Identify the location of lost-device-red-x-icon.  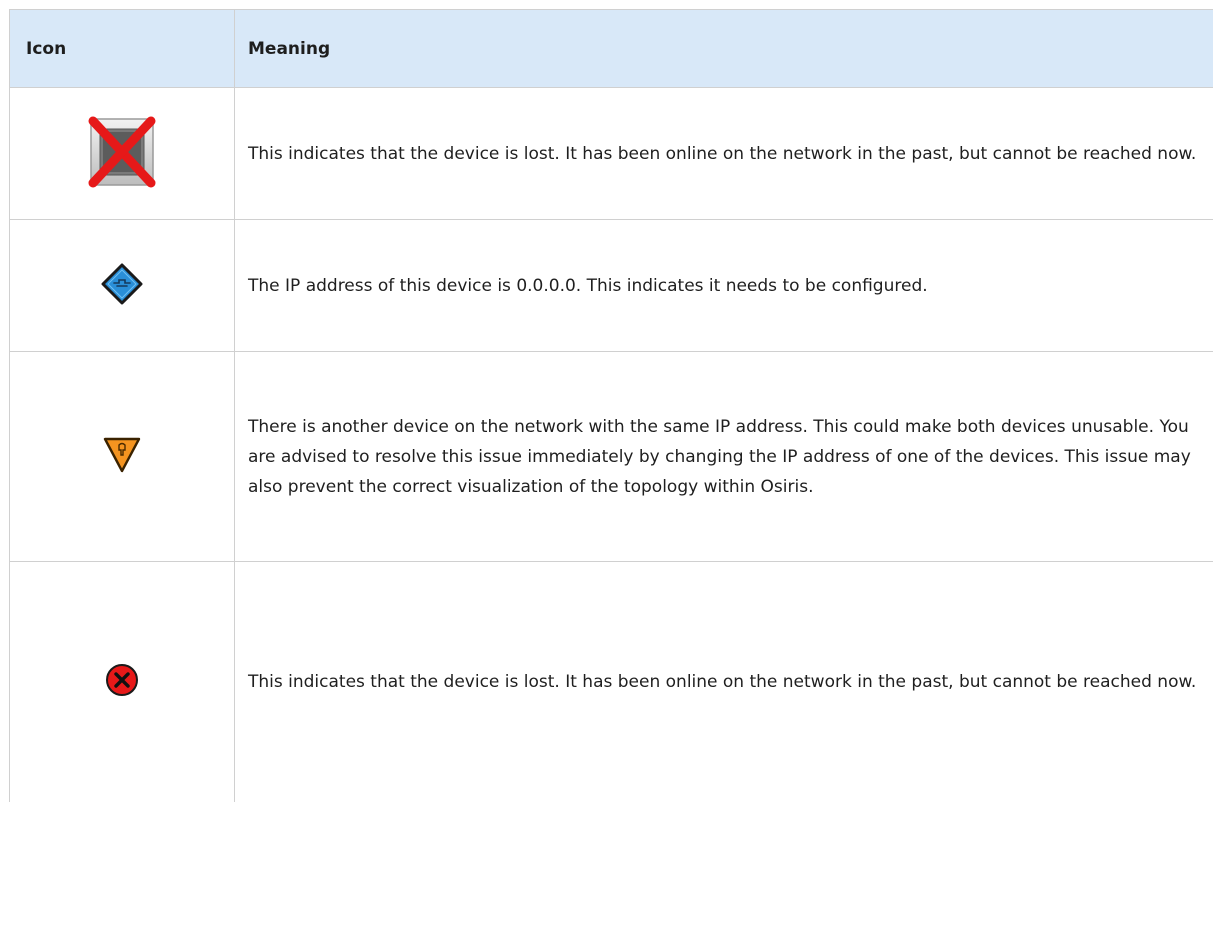
(122, 152).